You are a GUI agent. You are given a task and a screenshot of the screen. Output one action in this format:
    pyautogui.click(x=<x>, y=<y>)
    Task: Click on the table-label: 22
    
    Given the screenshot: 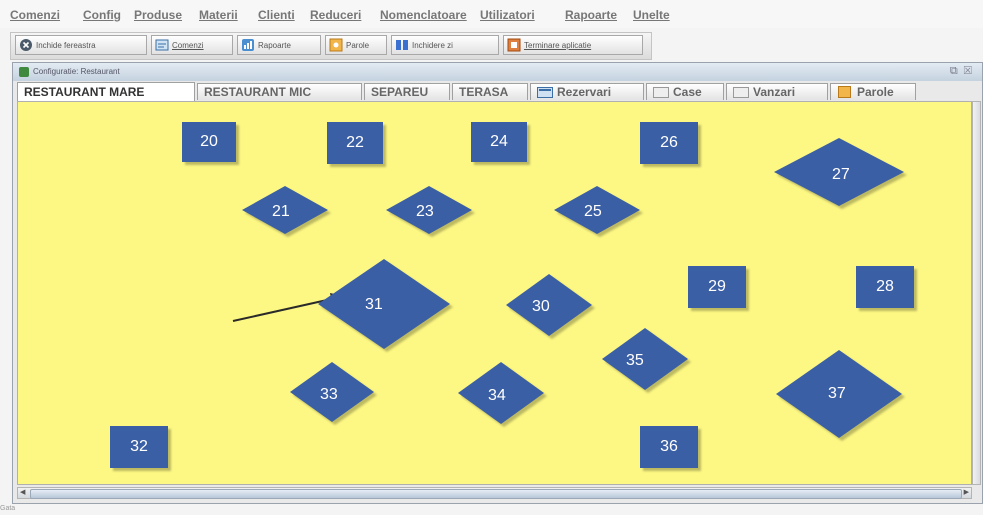 What is the action you would take?
    pyautogui.click(x=355, y=142)
    